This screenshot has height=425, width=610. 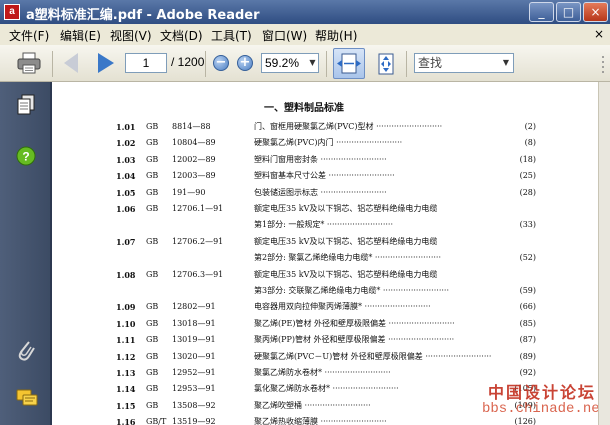 What do you see at coordinates (156, 421) in the screenshot?
I see `toc-standard-prefix: GB/T` at bounding box center [156, 421].